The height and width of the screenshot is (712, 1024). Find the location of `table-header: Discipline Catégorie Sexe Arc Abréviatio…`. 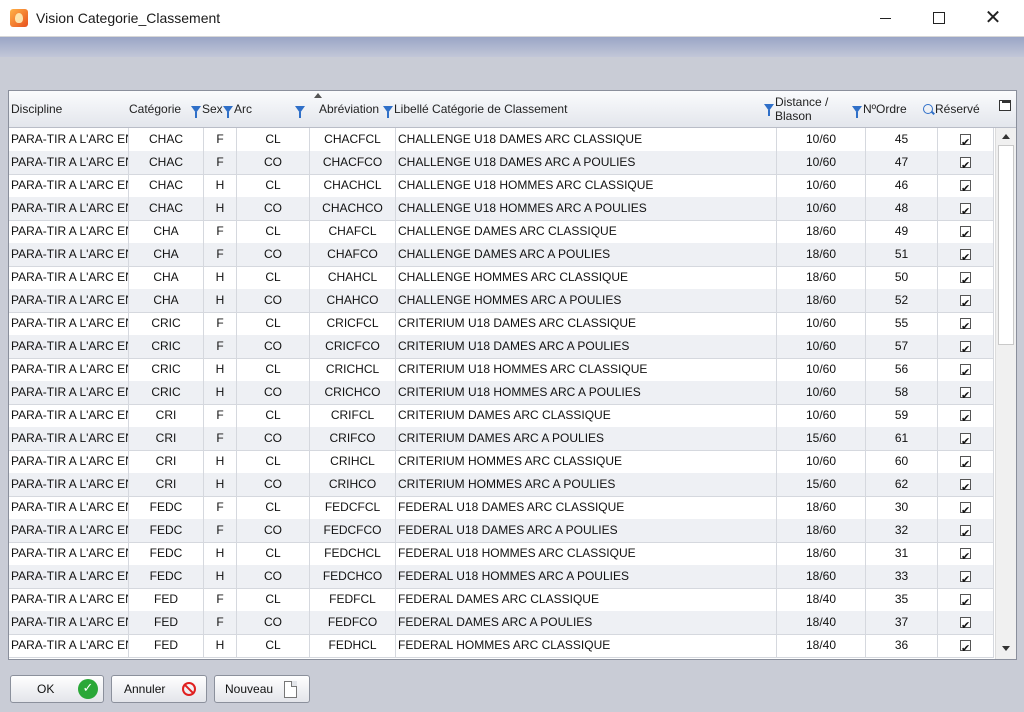

table-header: Discipline Catégorie Sexe Arc Abréviatio… is located at coordinates (512, 109).